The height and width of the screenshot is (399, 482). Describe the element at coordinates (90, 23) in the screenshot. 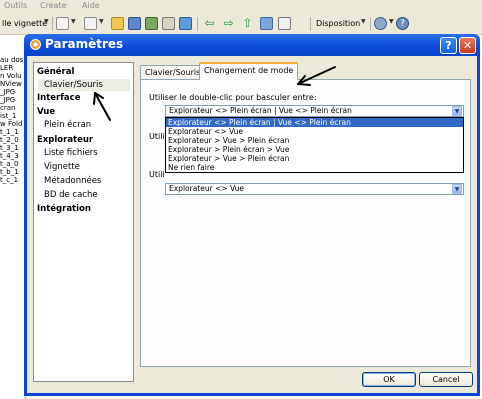

I see `file-icon` at that location.